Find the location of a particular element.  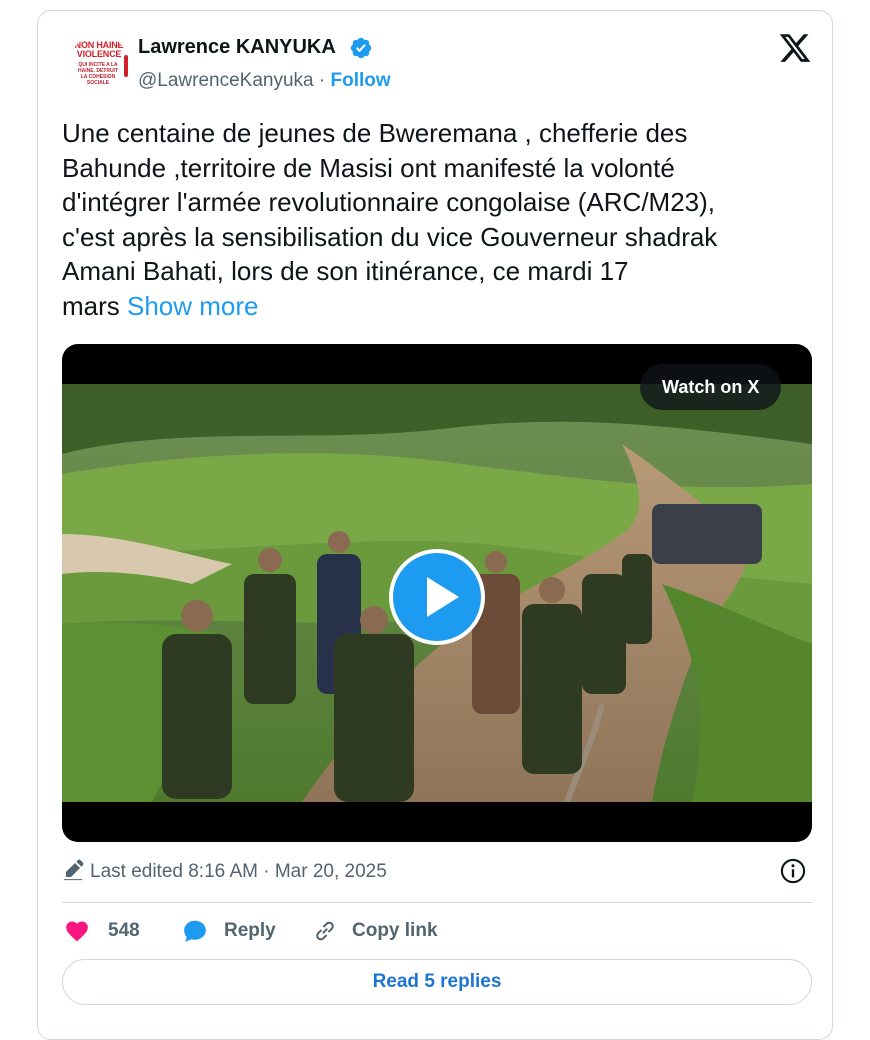

handle-row: @LawrenceKanyuka · Follow is located at coordinates (264, 81).